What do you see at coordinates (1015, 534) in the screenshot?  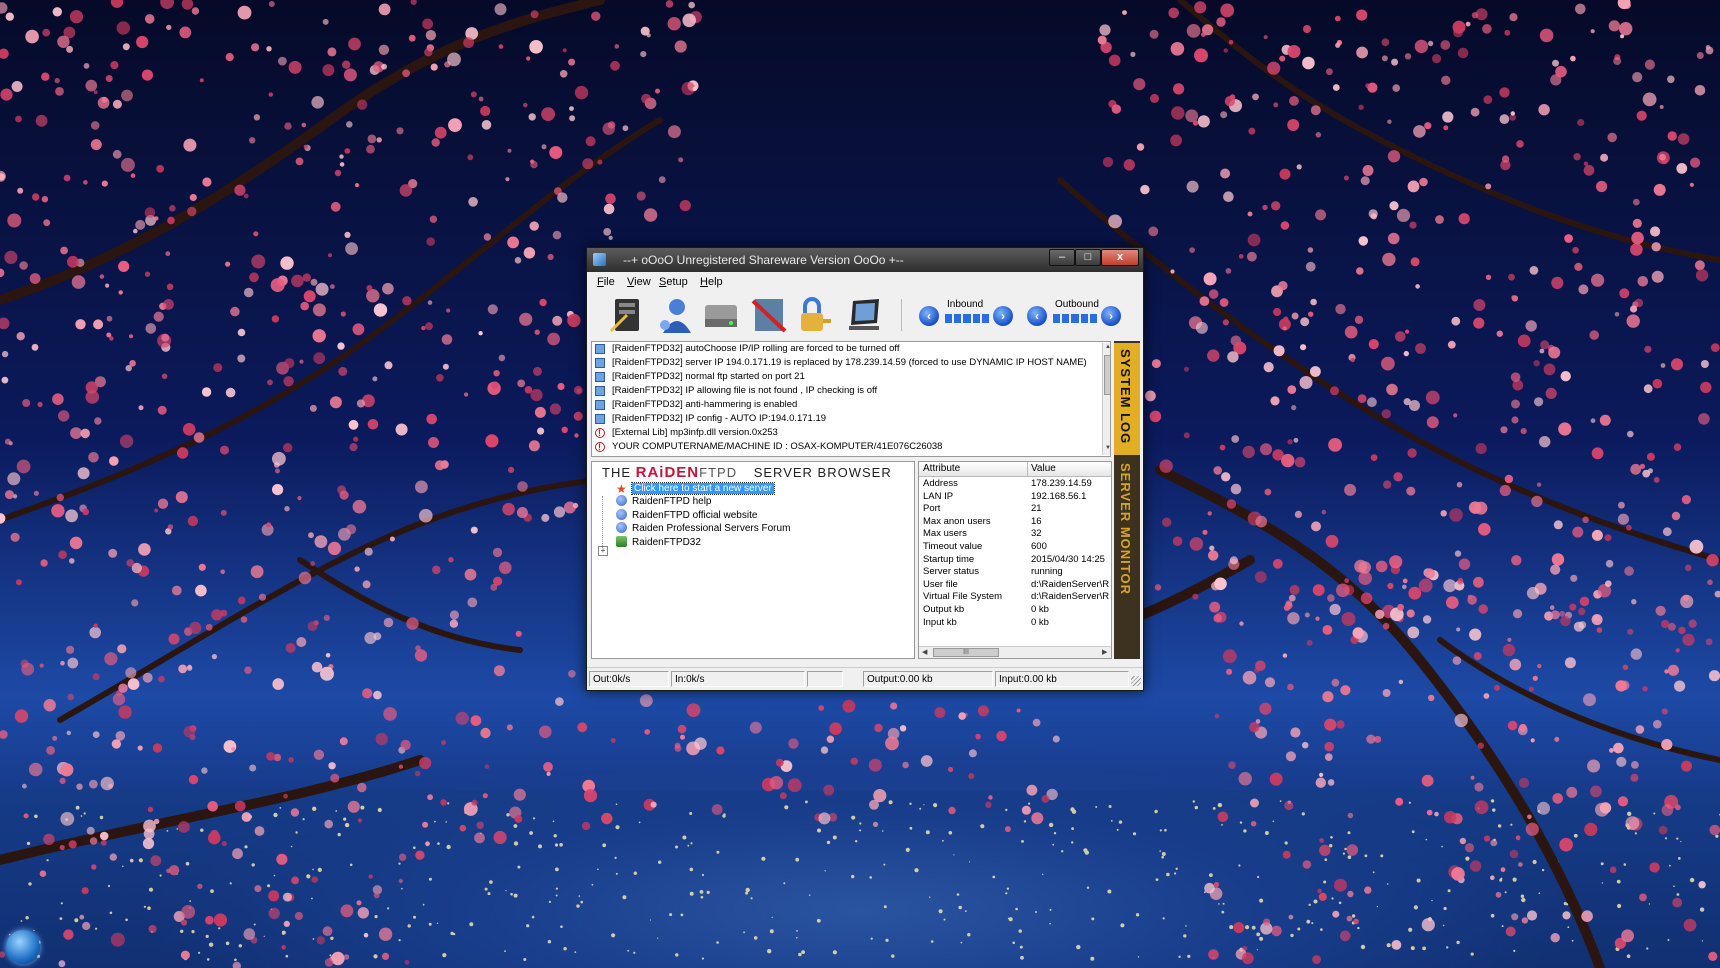 I see `attribute-row: Max users 32` at bounding box center [1015, 534].